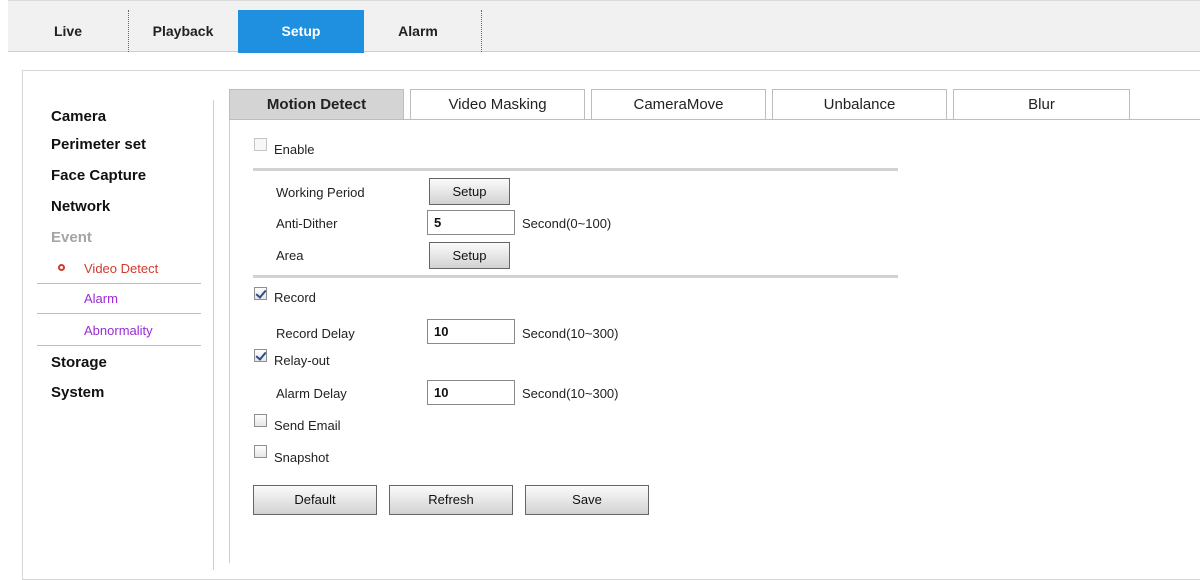 The height and width of the screenshot is (580, 1200). Describe the element at coordinates (260, 144) in the screenshot. I see `enable-checkbox` at that location.